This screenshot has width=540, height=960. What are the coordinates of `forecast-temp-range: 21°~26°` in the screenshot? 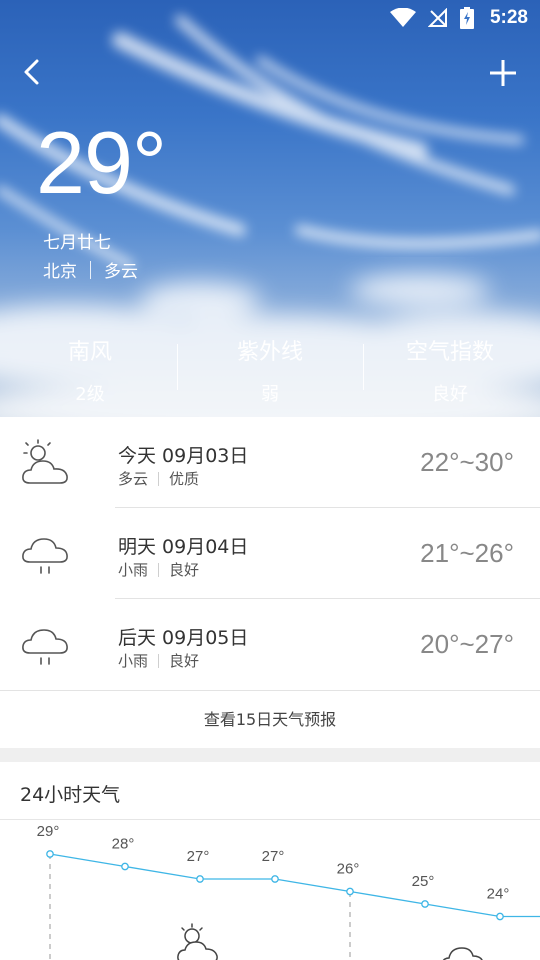 It's located at (467, 553).